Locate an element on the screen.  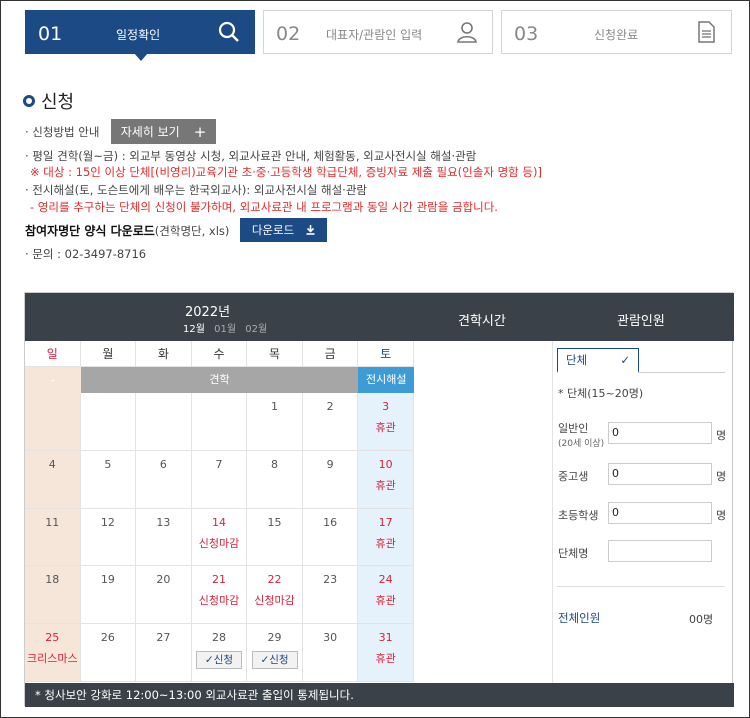
calendar-day: 13 is located at coordinates (164, 537).